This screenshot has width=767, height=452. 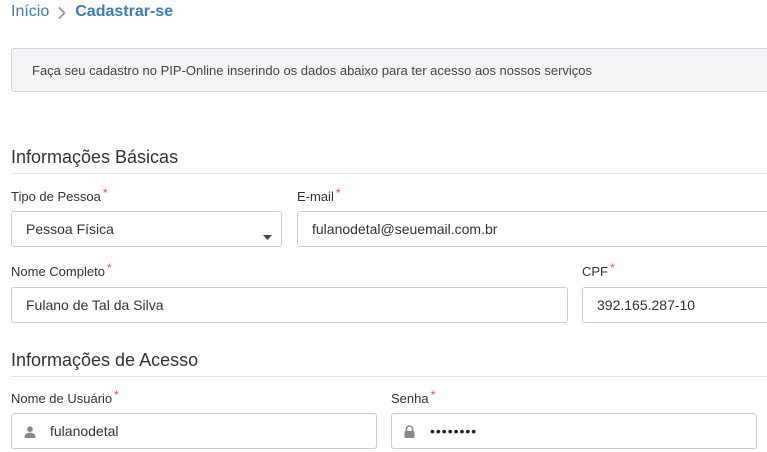 I want to click on person-type-value: Pessoa Física, so click(x=70, y=229).